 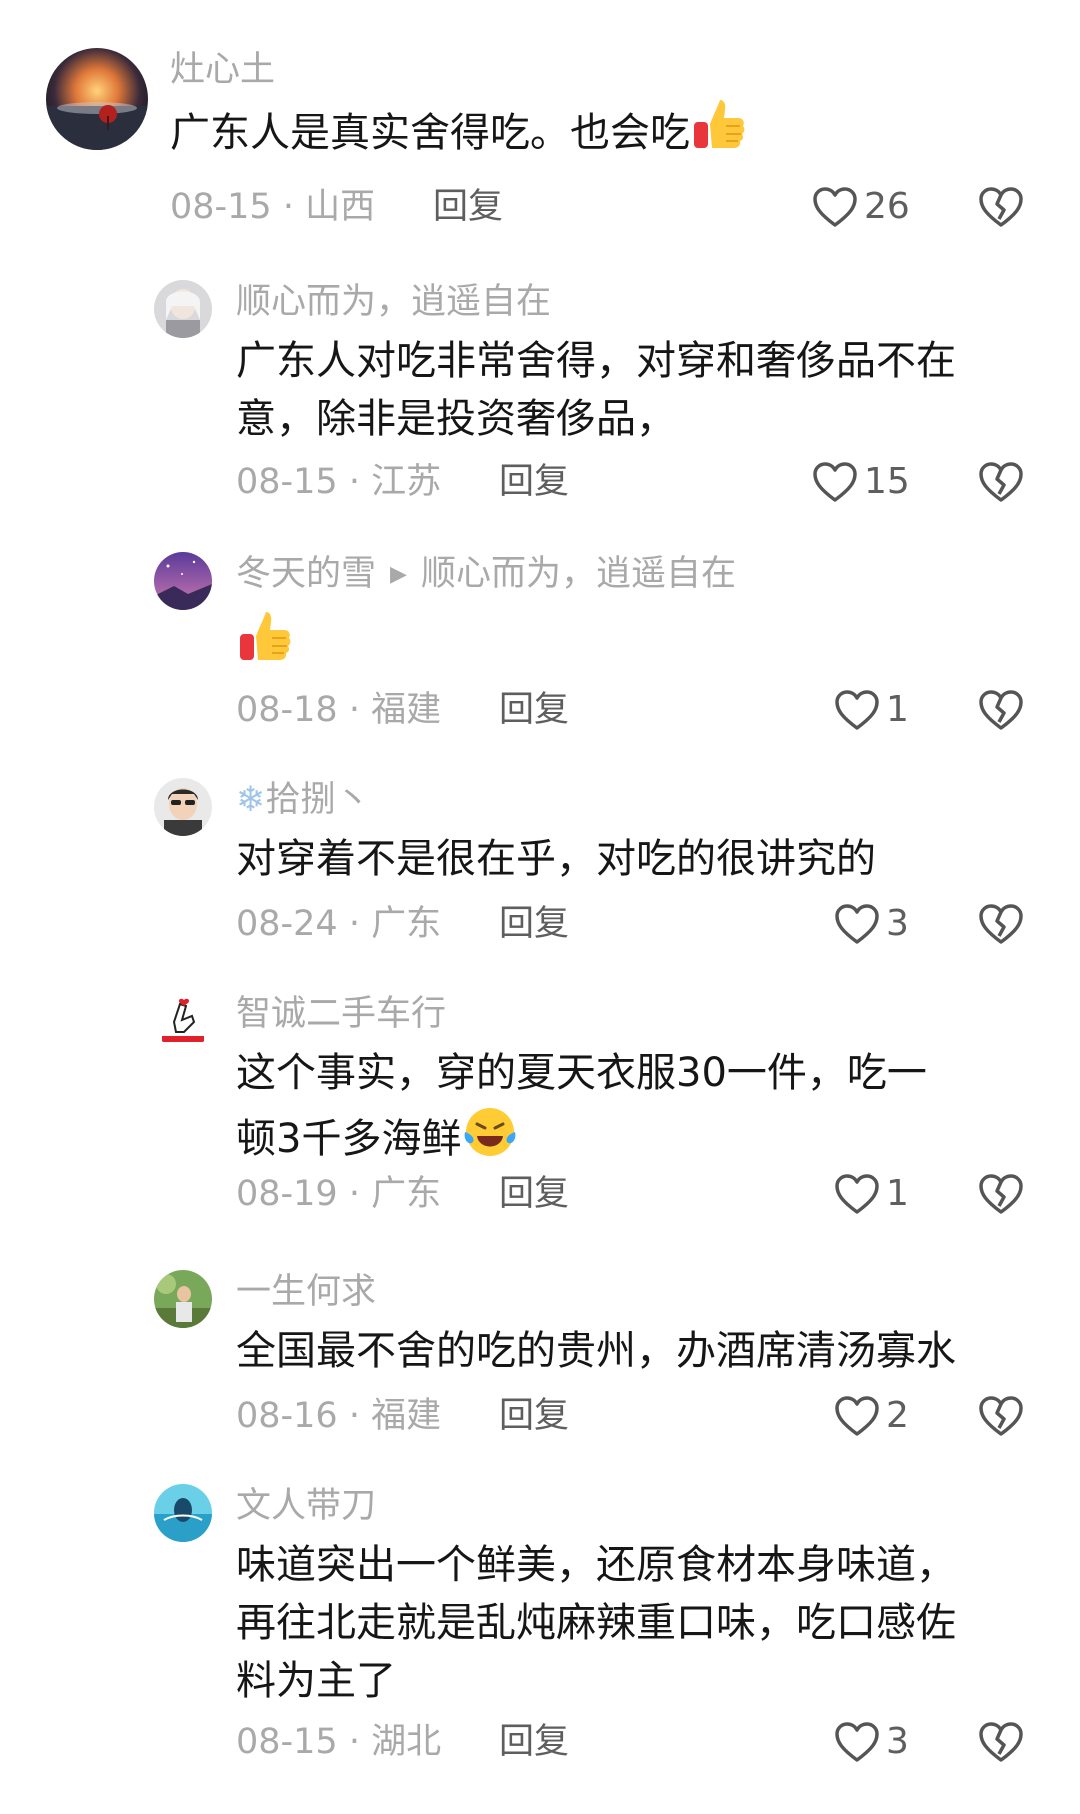 I want to click on comment-meta: 08-16 · 福建, so click(x=338, y=1416).